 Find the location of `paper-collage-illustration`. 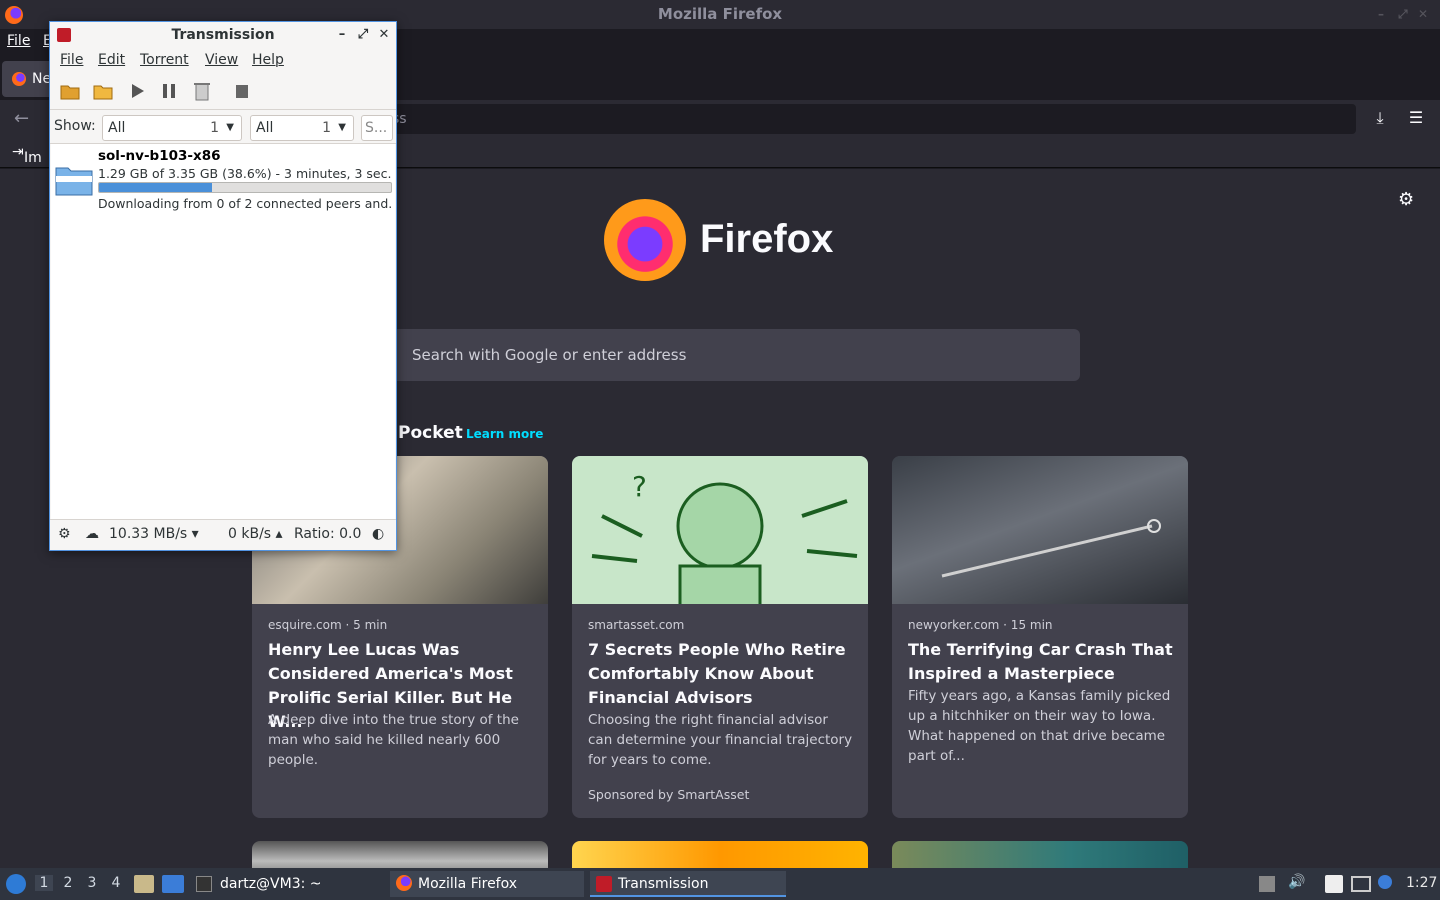

paper-collage-illustration is located at coordinates (1051, 548).